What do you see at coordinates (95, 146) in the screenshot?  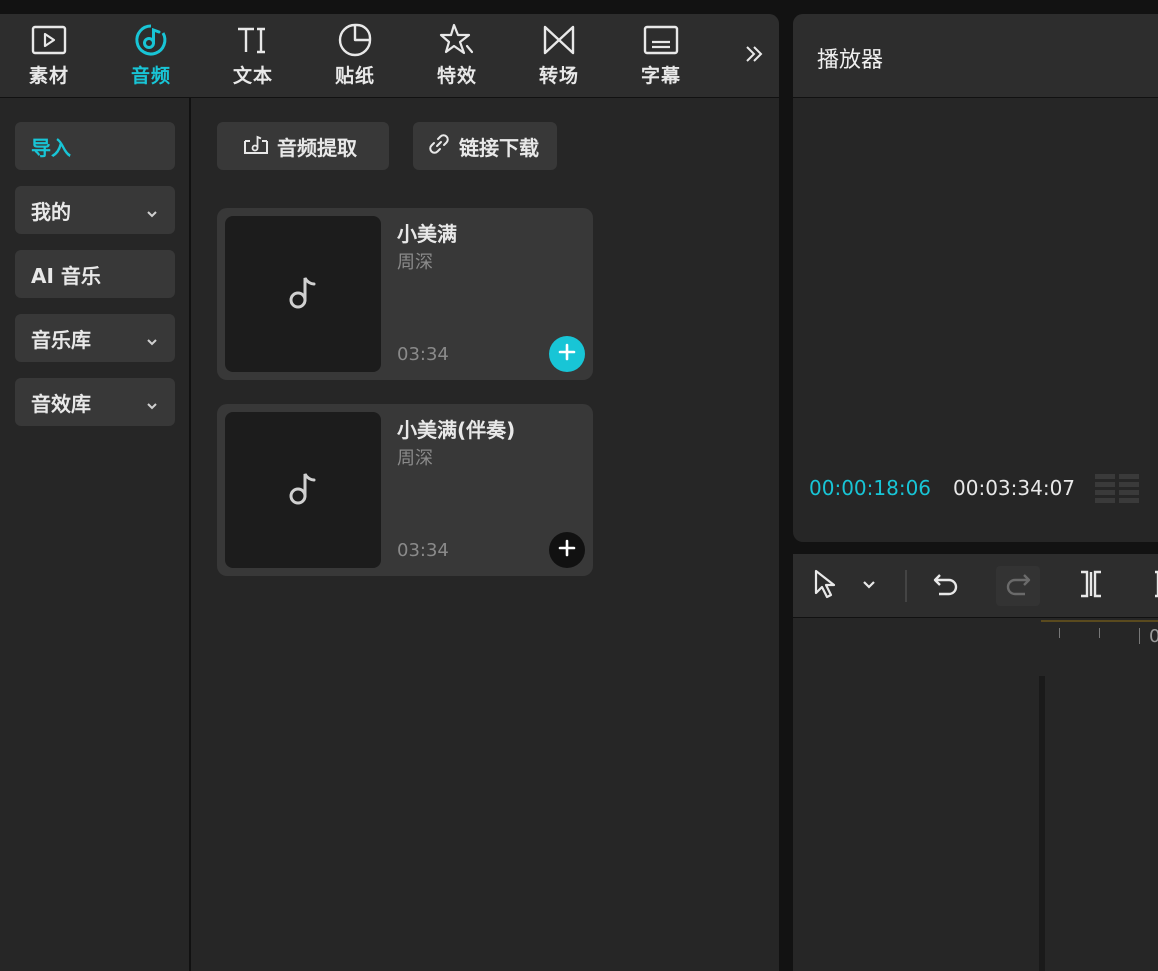 I see `sidebar-item-import: 导入` at bounding box center [95, 146].